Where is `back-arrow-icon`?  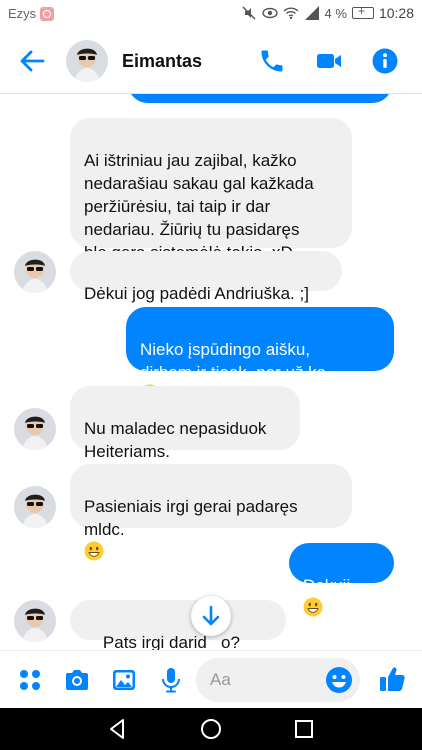 back-arrow-icon is located at coordinates (32, 61).